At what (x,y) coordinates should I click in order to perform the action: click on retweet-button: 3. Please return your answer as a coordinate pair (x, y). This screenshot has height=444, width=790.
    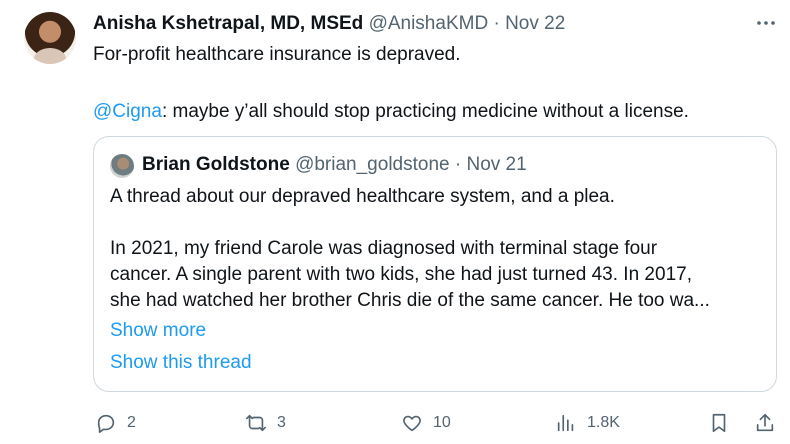
    Looking at the image, I should click on (265, 423).